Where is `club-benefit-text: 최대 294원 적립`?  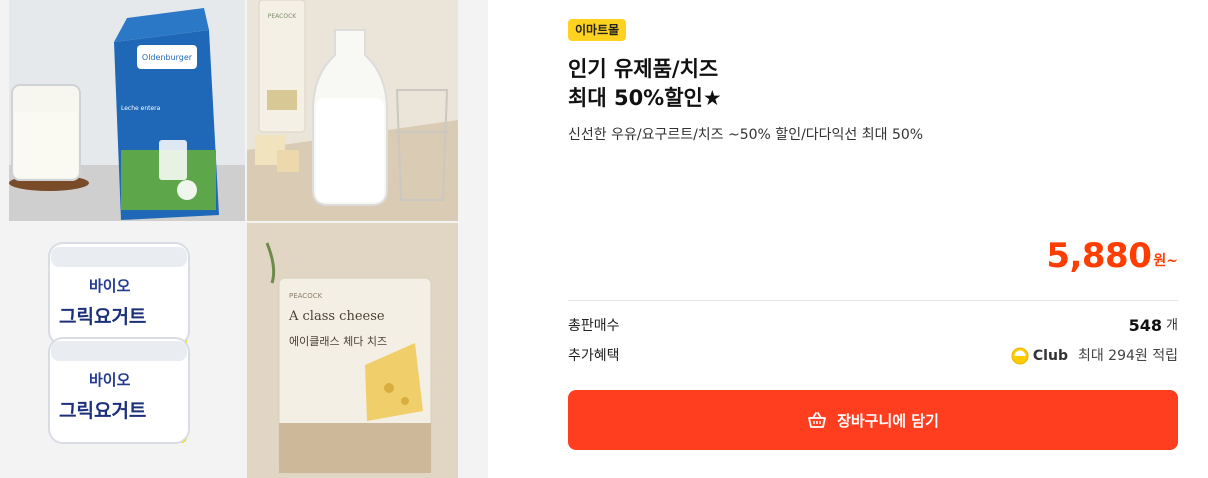
club-benefit-text: 최대 294원 적립 is located at coordinates (1127, 356).